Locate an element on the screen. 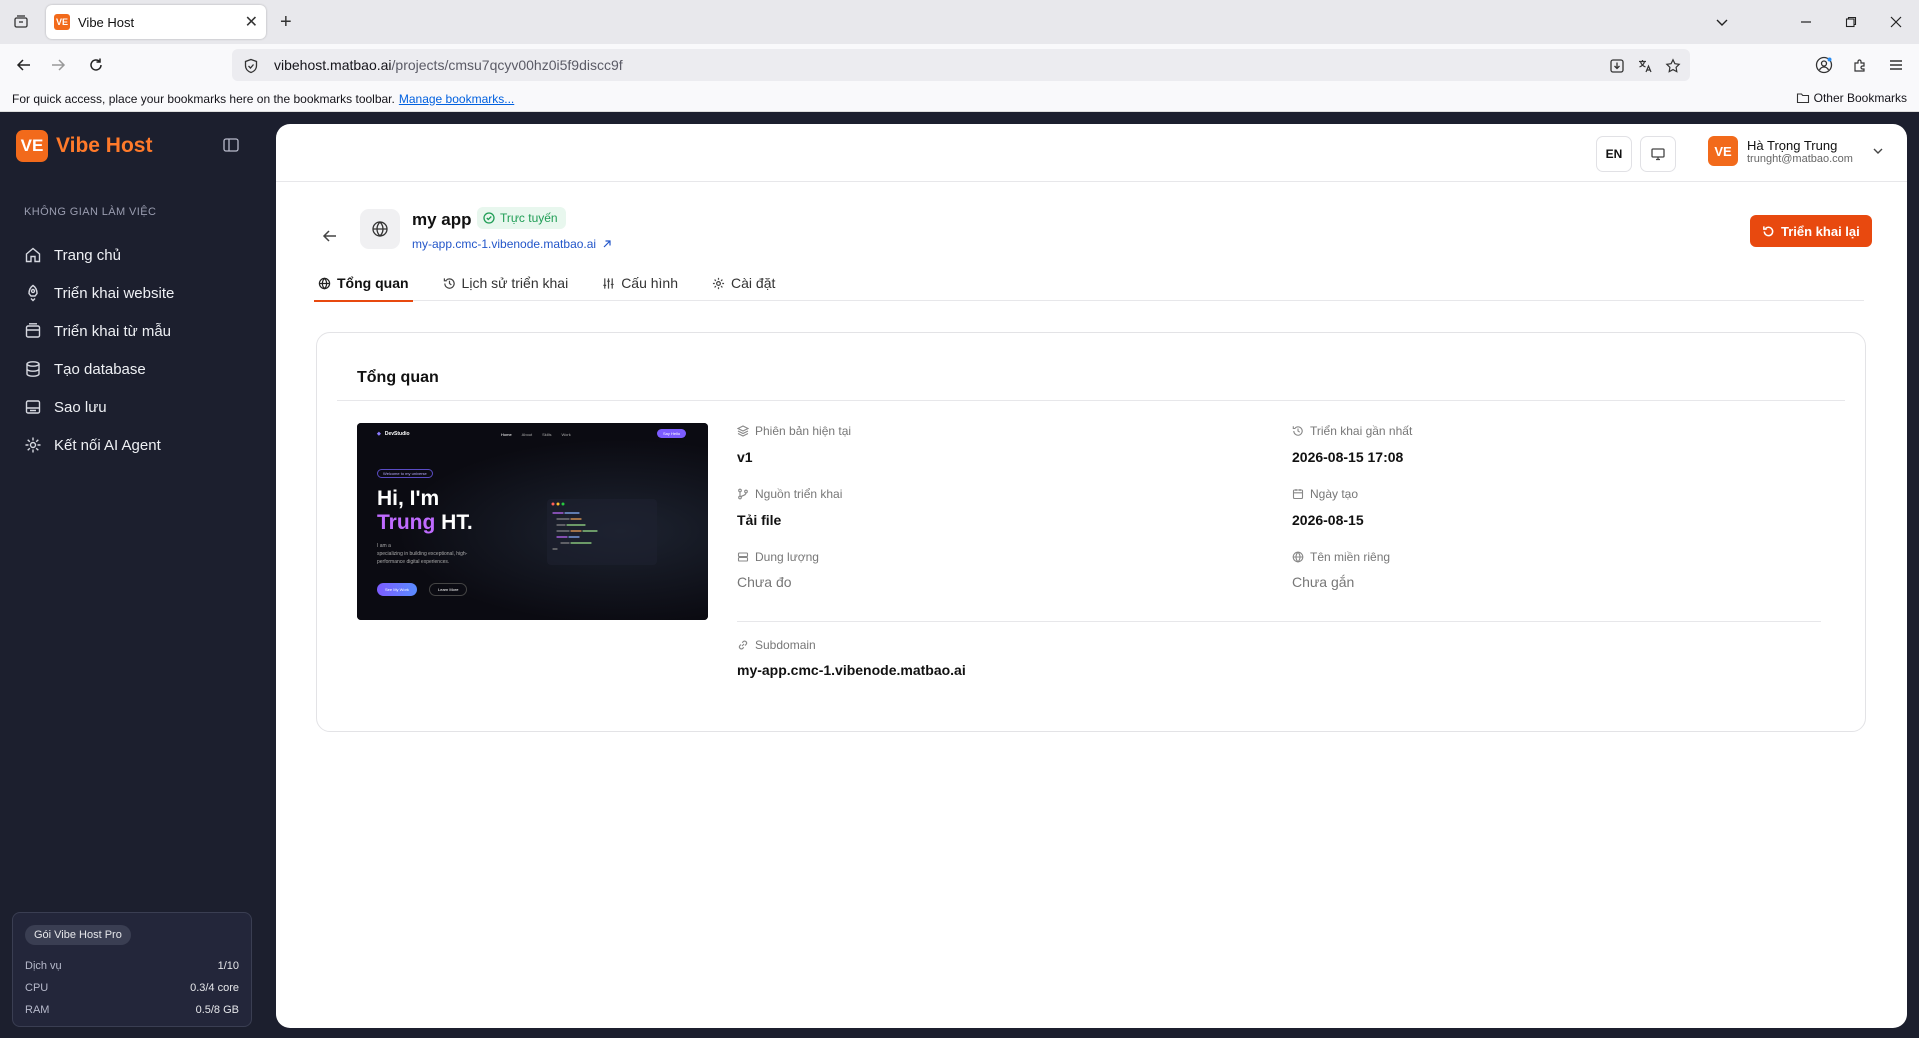  user-info: Hà Trọng Trung trunght@matbao.com is located at coordinates (1800, 151).